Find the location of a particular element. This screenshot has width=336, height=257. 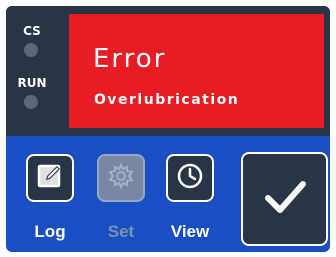

run-led-indicator is located at coordinates (31, 102).